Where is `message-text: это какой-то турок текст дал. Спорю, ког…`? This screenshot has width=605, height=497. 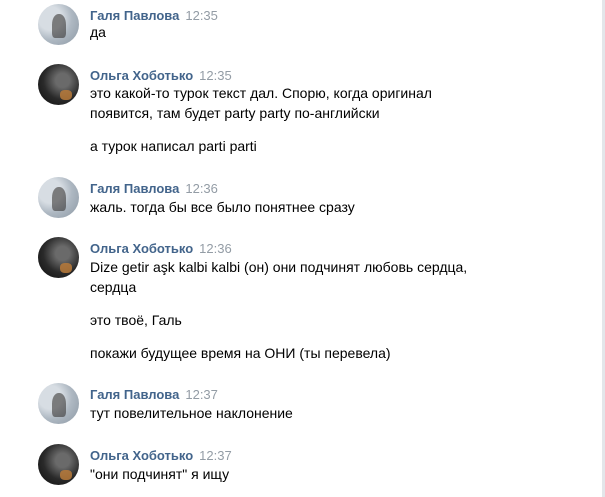
message-text: это какой-то турок текст дал. Спорю, ког… is located at coordinates (261, 93).